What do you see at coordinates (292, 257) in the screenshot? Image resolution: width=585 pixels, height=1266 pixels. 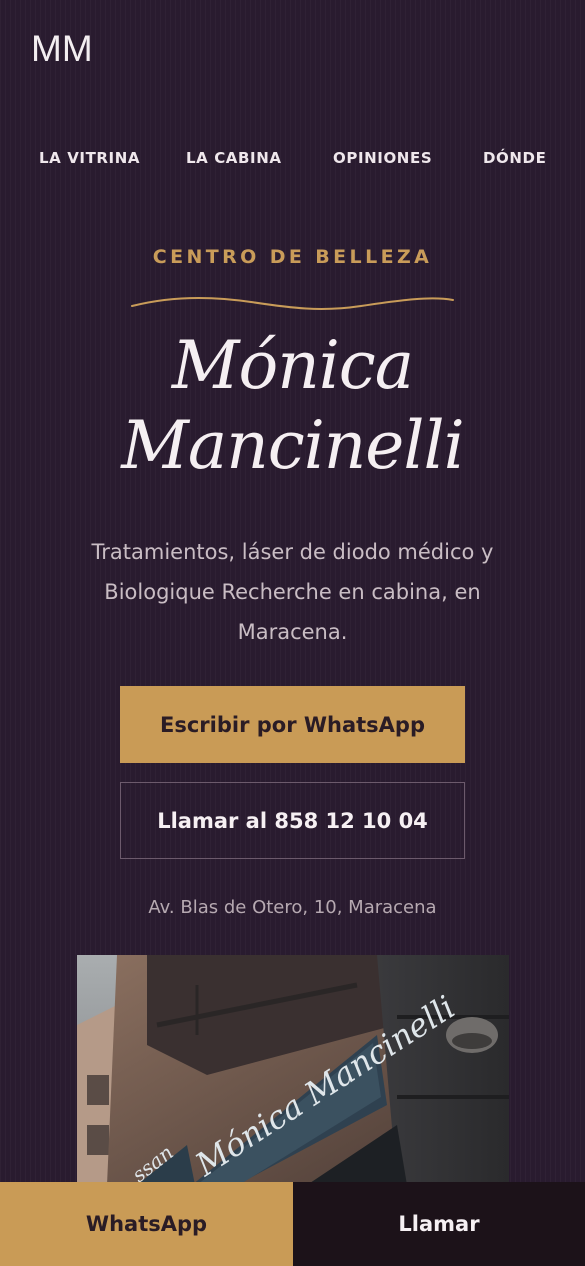 I see `hero-eyebrow: CENTRO DE BELLEZA` at bounding box center [292, 257].